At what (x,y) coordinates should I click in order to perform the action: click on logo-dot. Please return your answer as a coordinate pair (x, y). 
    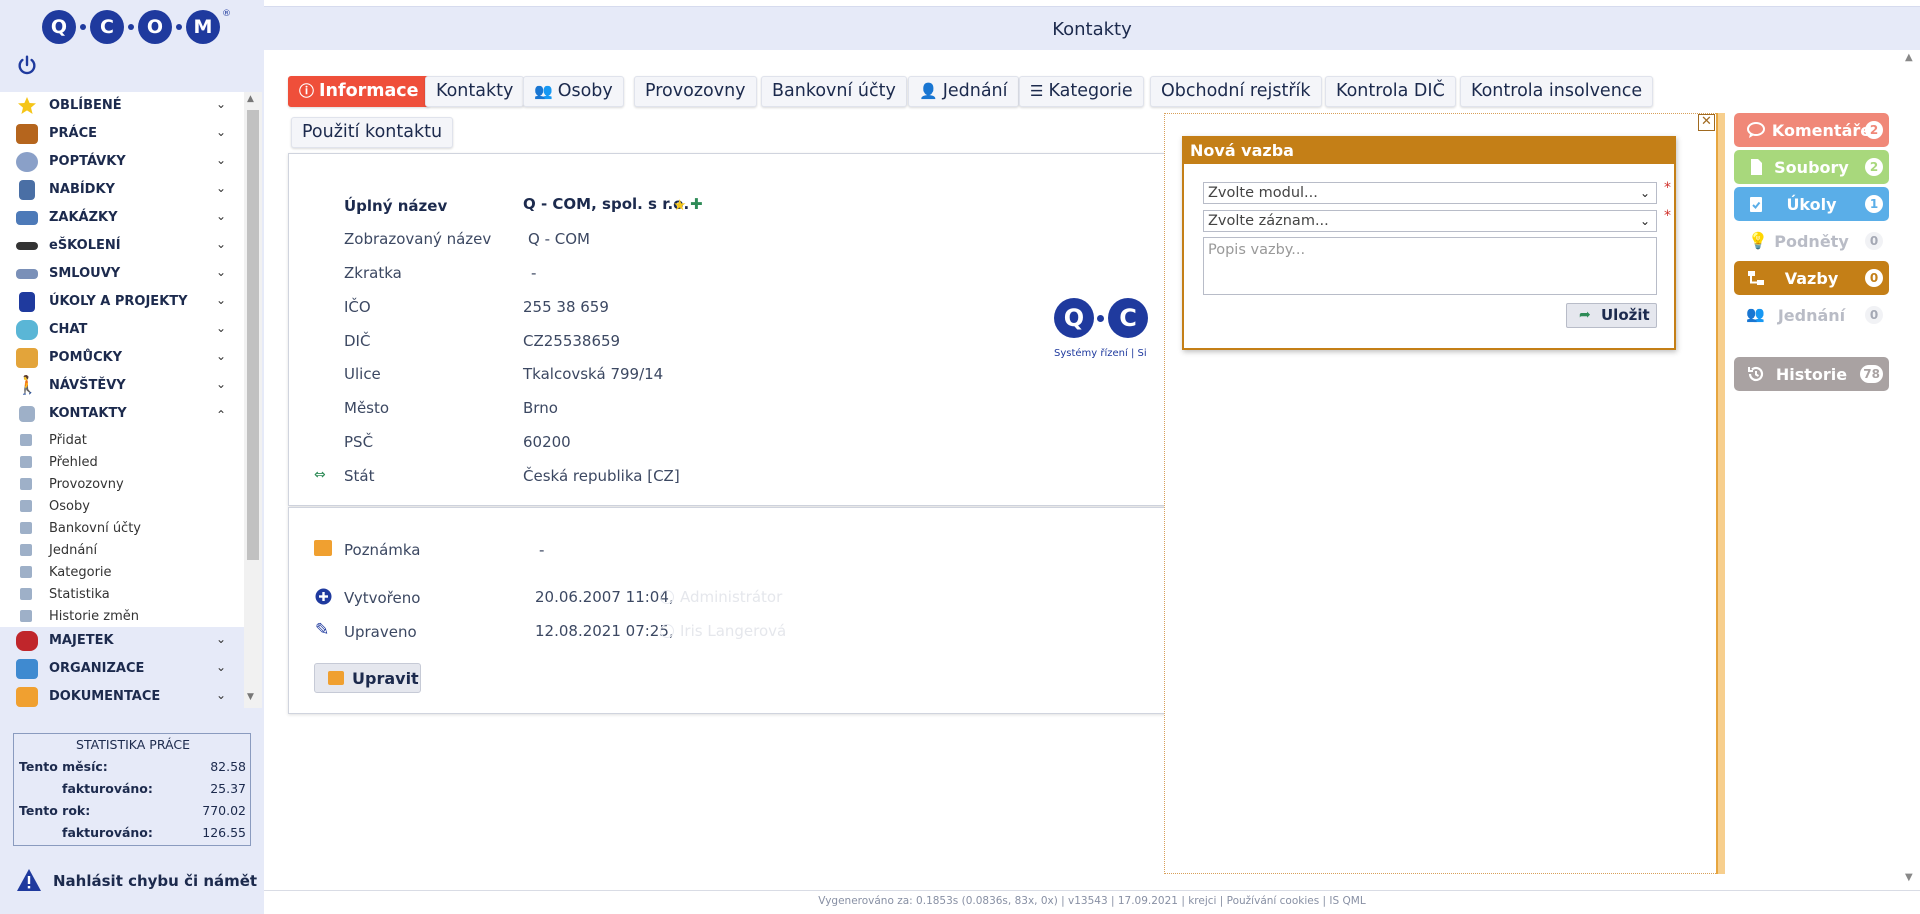
    Looking at the image, I should click on (131, 27).